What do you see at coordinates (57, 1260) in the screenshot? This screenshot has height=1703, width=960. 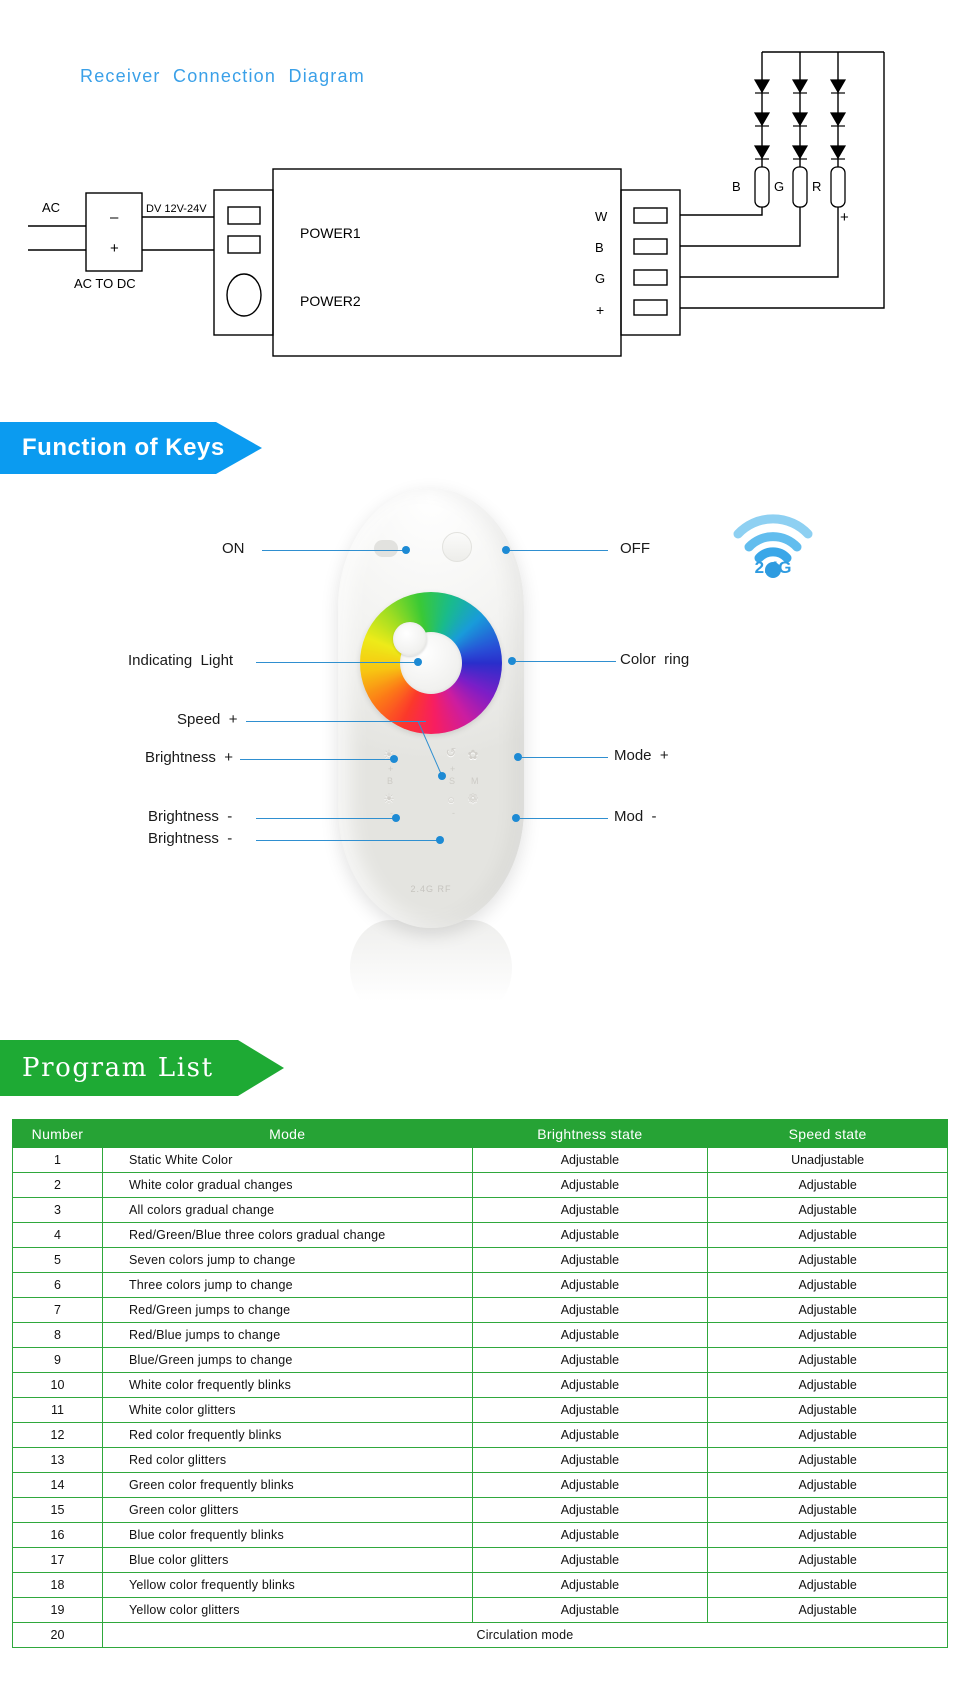 I see `cell-number: 5` at bounding box center [57, 1260].